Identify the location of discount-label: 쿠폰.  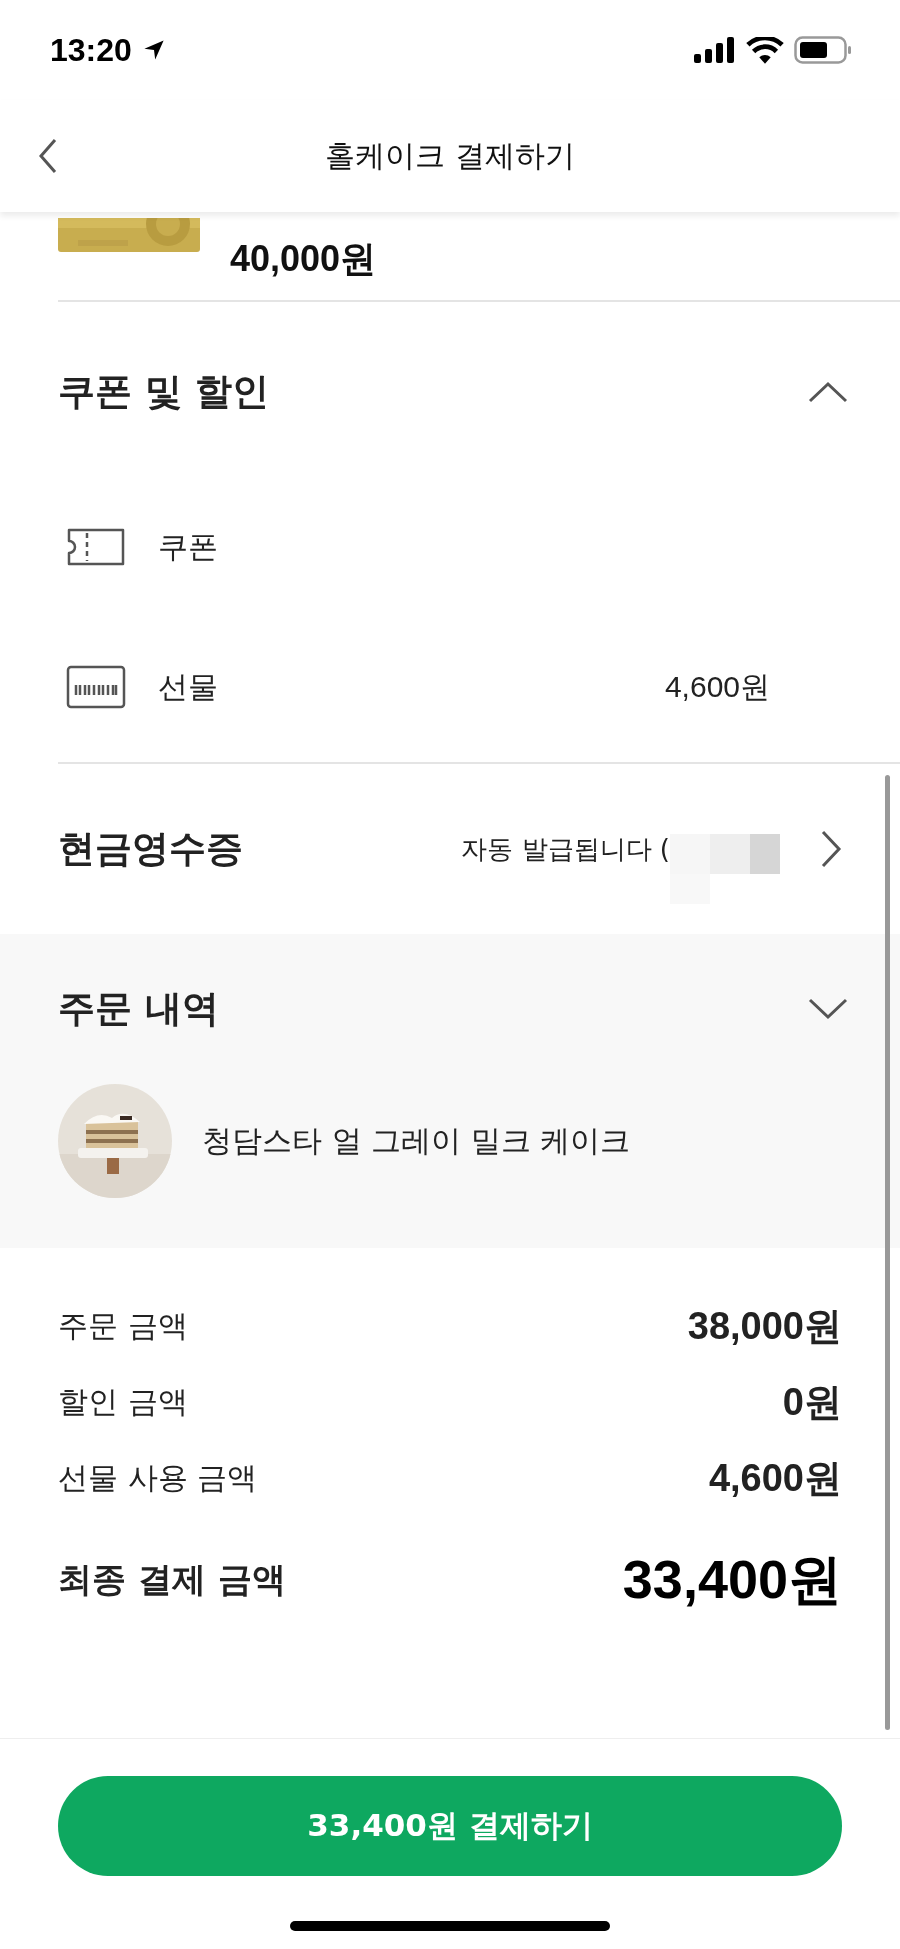
(188, 546).